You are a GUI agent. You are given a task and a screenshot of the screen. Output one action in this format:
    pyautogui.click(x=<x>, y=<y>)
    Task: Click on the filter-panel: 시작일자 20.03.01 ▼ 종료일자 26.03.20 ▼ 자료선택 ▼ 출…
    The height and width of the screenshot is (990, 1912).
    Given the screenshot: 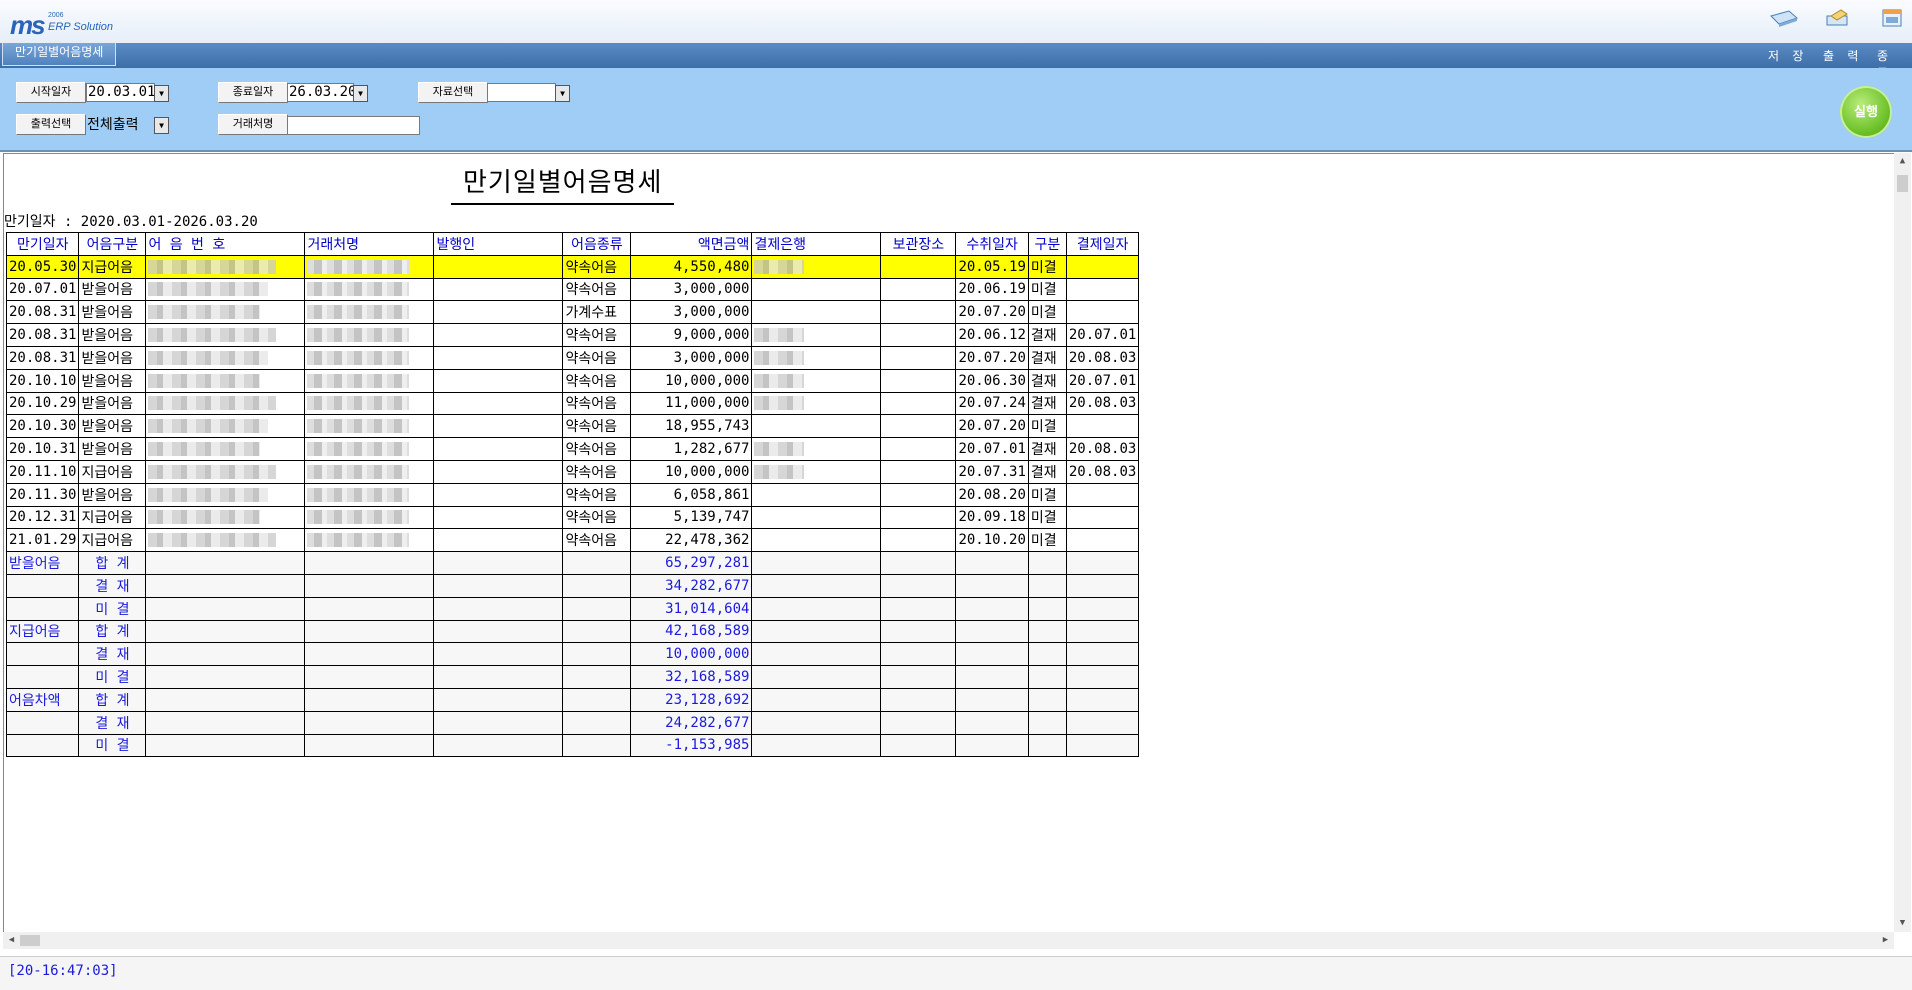 What is the action you would take?
    pyautogui.click(x=956, y=110)
    